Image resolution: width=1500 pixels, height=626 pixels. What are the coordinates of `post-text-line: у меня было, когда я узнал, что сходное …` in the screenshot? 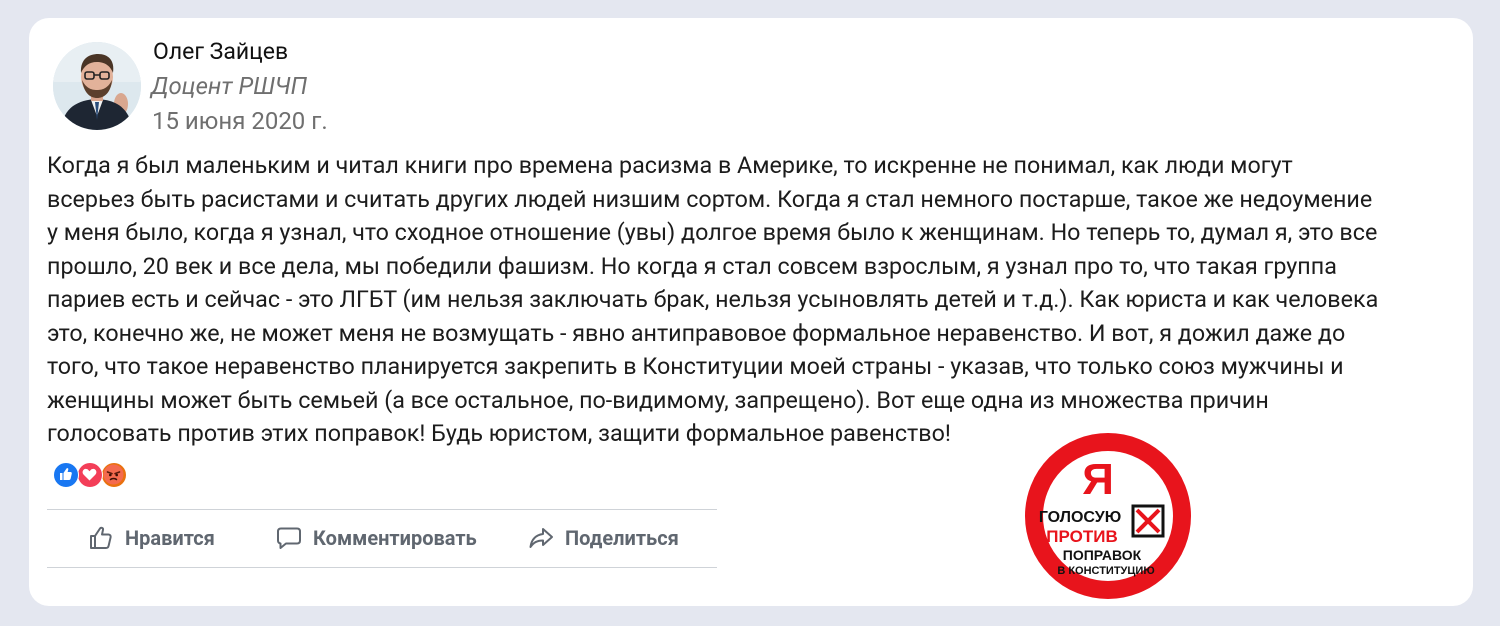 It's located at (712, 232).